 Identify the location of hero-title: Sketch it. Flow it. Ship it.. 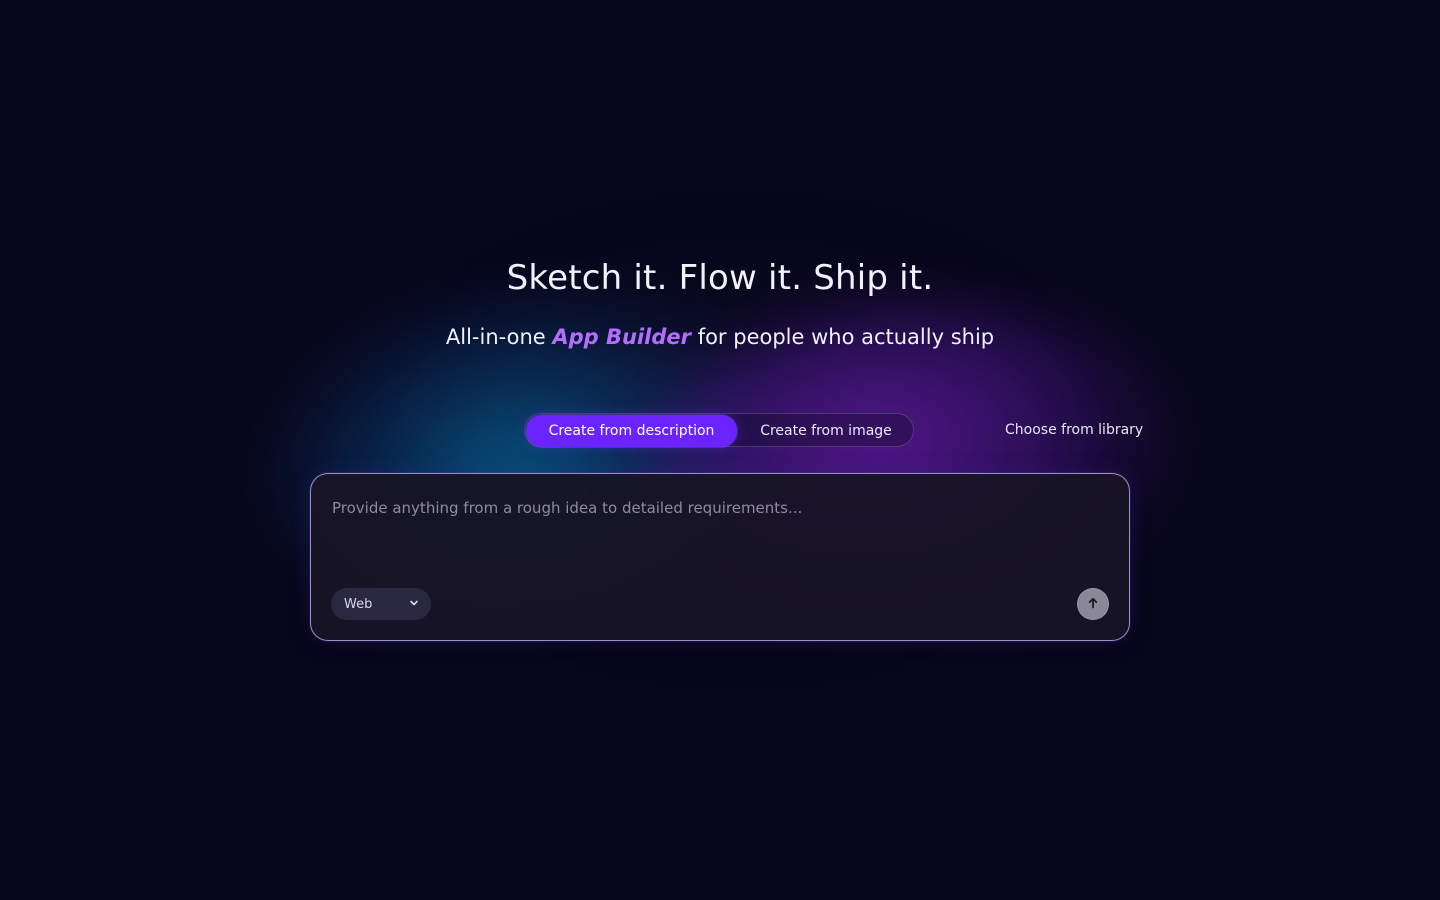
(720, 278).